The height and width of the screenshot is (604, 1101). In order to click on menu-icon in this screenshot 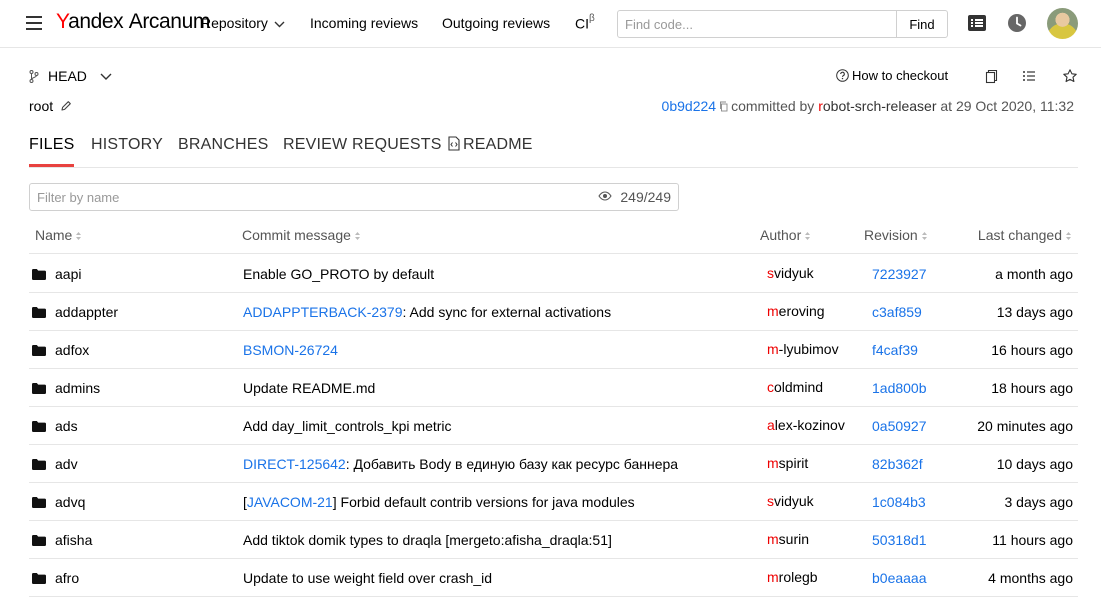, I will do `click(34, 23)`.